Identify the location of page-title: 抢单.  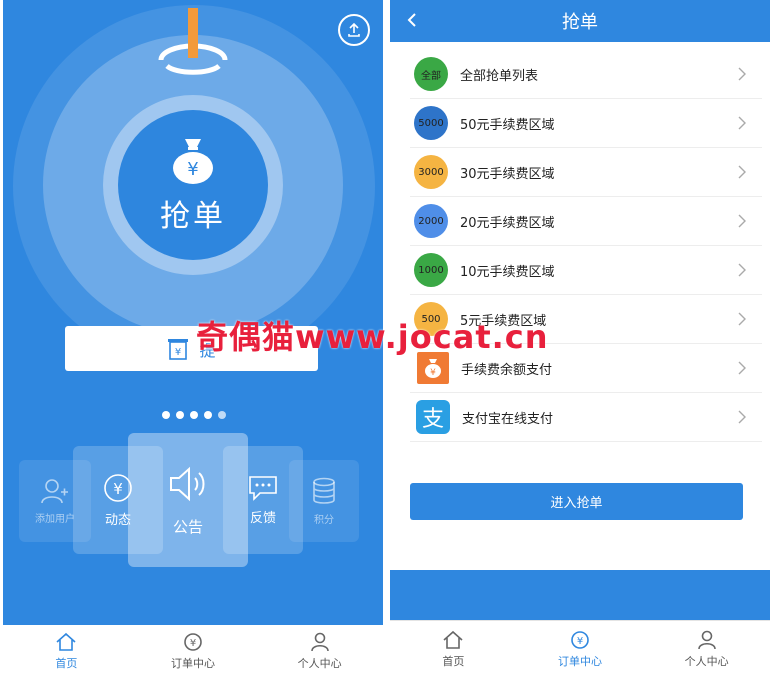
(580, 22).